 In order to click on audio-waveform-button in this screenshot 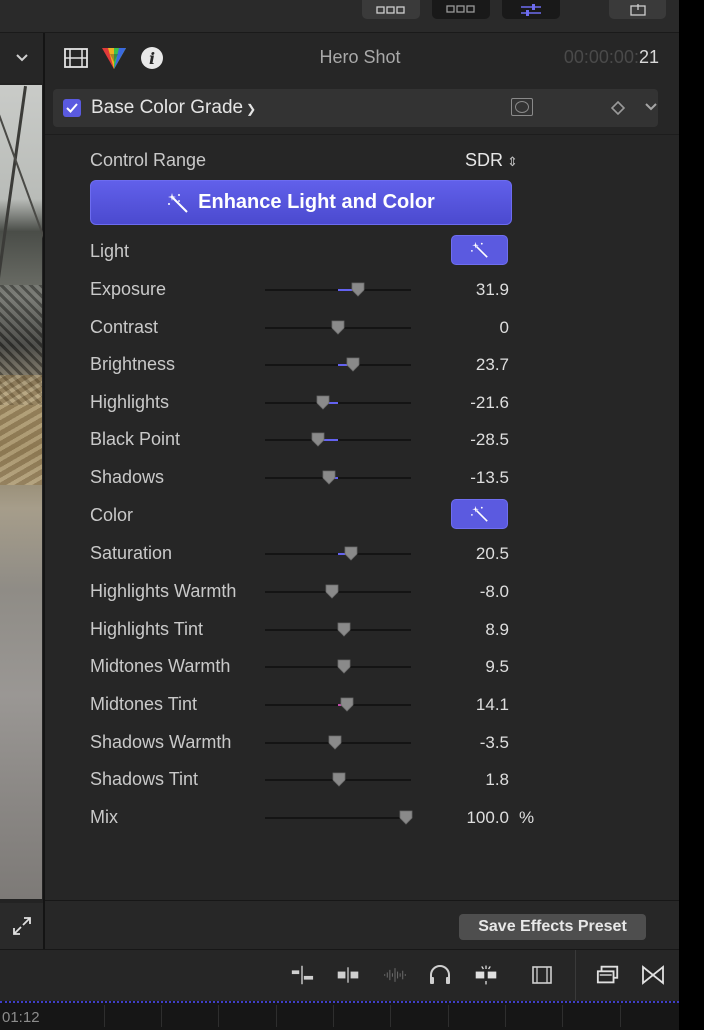, I will do `click(395, 975)`.